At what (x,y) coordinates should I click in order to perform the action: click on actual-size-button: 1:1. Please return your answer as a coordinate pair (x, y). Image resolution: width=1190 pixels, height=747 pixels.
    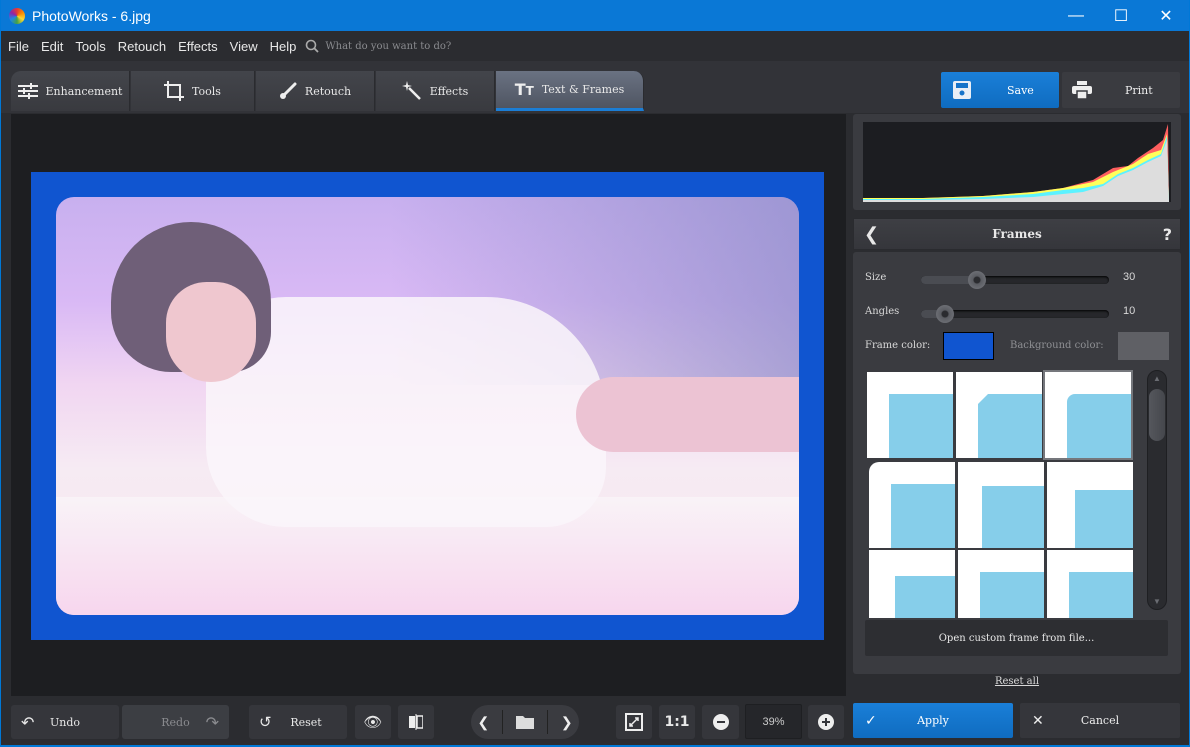
    Looking at the image, I should click on (677, 722).